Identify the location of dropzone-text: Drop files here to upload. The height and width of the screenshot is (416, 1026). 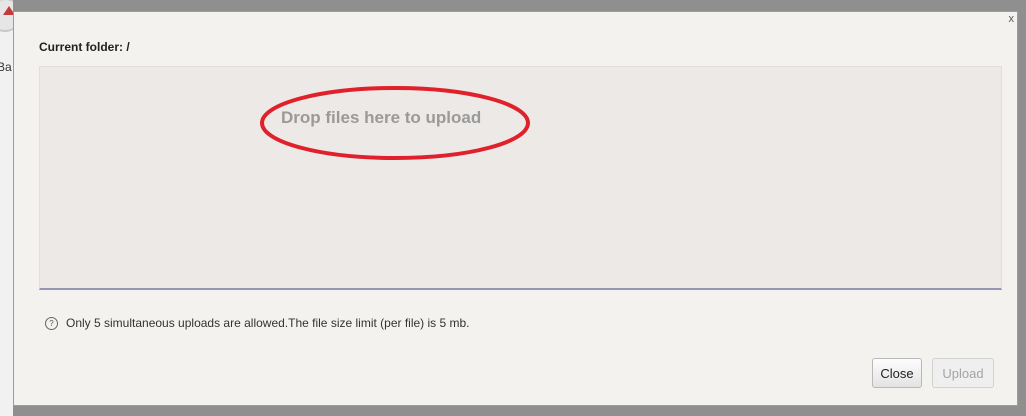
(381, 117).